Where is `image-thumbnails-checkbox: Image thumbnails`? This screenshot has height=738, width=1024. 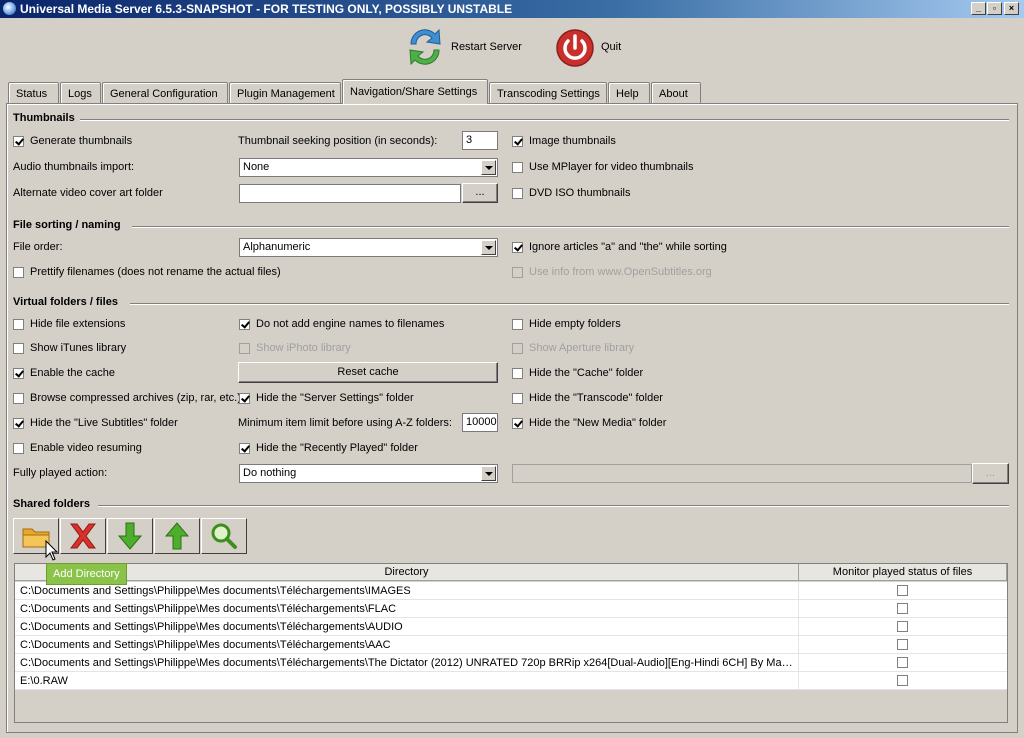 image-thumbnails-checkbox: Image thumbnails is located at coordinates (564, 141).